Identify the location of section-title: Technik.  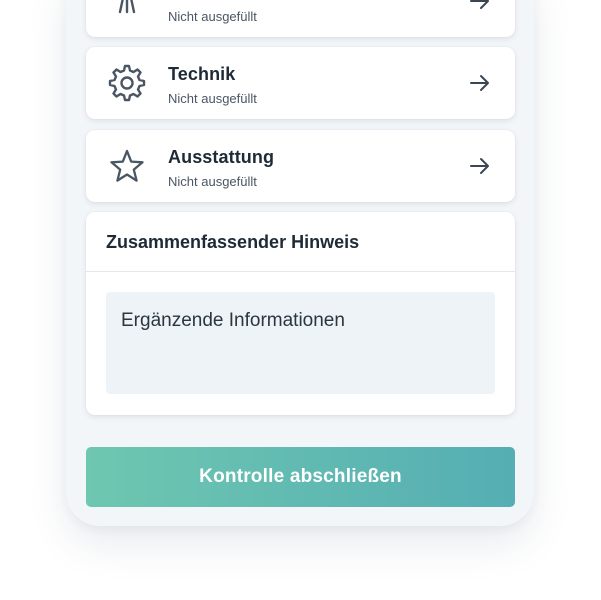
(202, 74).